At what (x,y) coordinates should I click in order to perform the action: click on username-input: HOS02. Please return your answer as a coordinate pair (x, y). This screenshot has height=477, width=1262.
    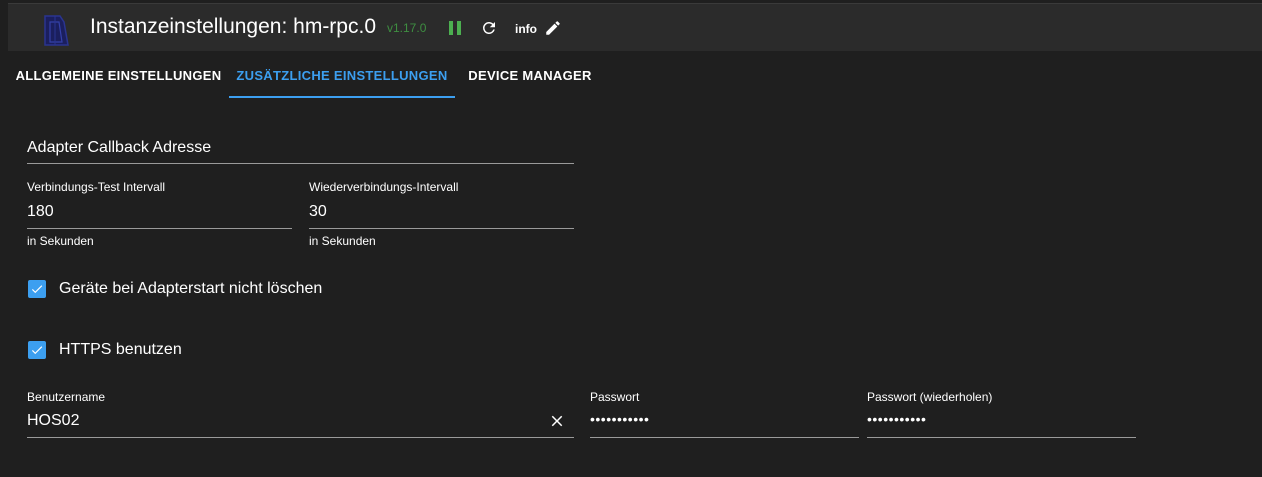
    Looking at the image, I should click on (53, 421).